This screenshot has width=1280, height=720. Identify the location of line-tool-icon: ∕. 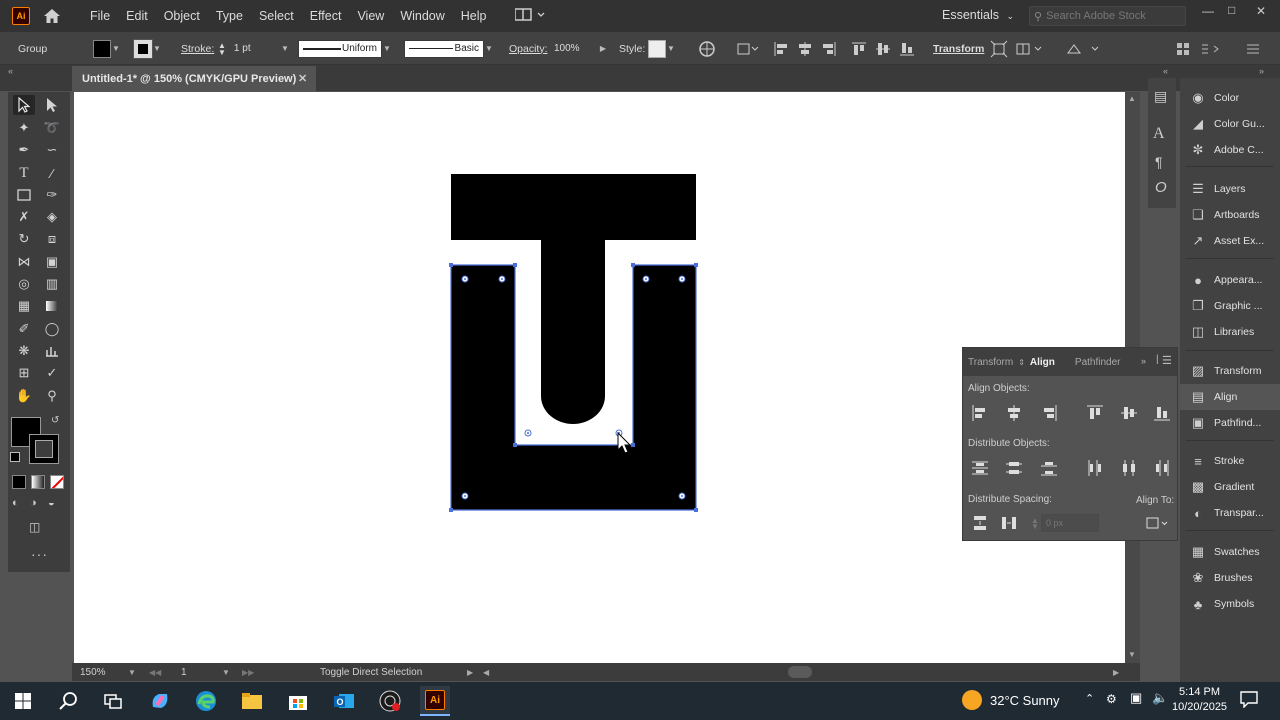
(52, 173).